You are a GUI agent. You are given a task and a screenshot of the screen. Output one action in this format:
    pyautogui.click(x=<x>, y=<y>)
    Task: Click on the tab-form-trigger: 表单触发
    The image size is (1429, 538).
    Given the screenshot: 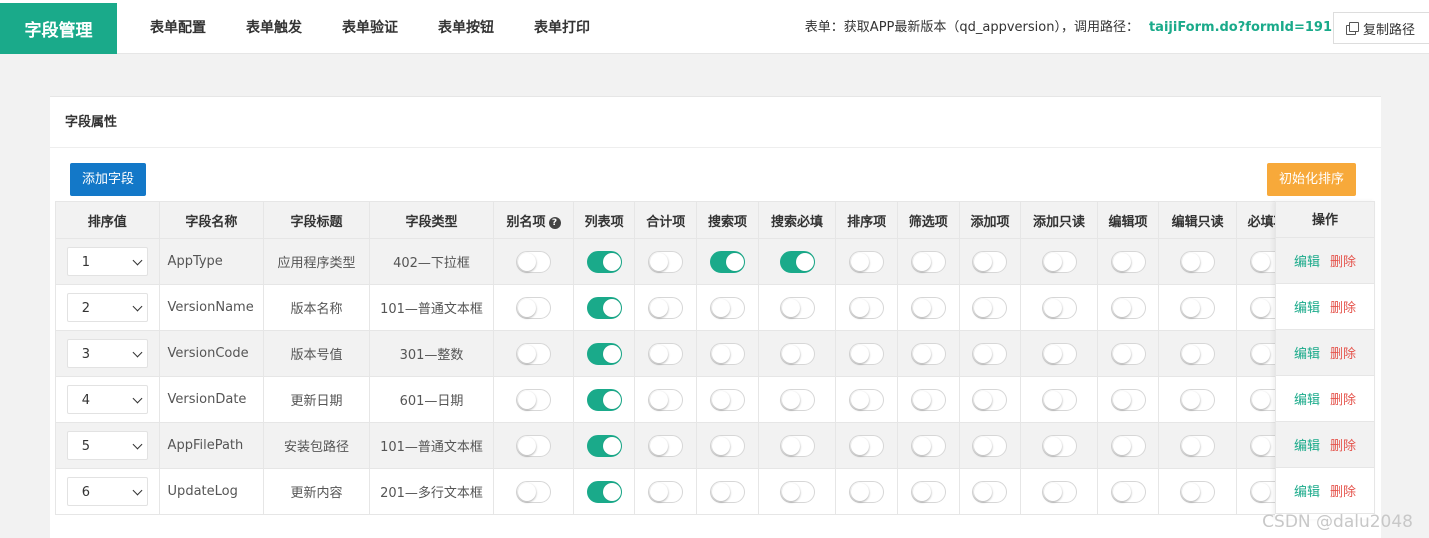 What is the action you would take?
    pyautogui.click(x=274, y=27)
    